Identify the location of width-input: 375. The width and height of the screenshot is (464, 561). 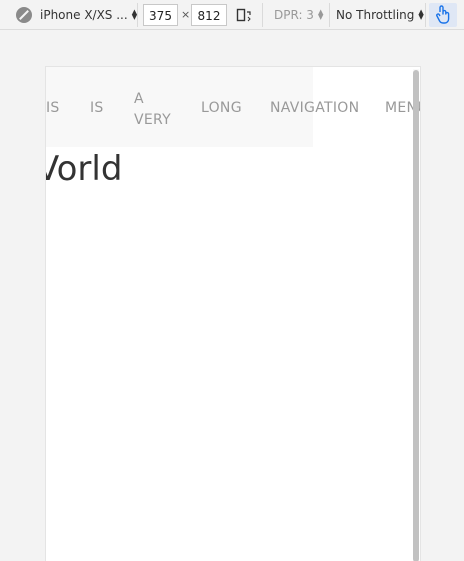
(160, 15).